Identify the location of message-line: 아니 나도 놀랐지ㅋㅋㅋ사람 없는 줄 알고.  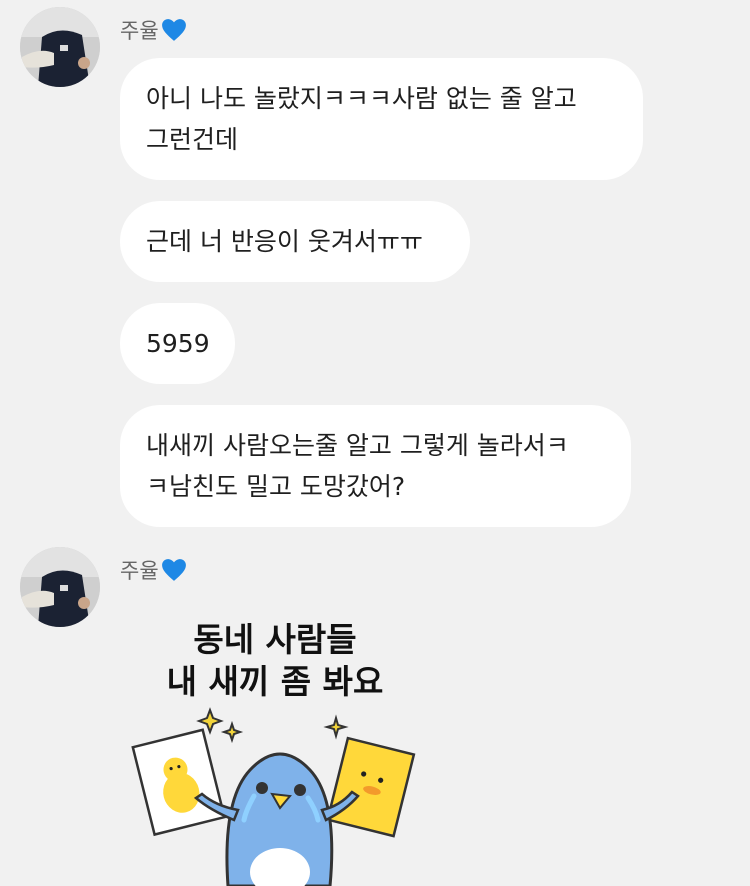
(361, 98).